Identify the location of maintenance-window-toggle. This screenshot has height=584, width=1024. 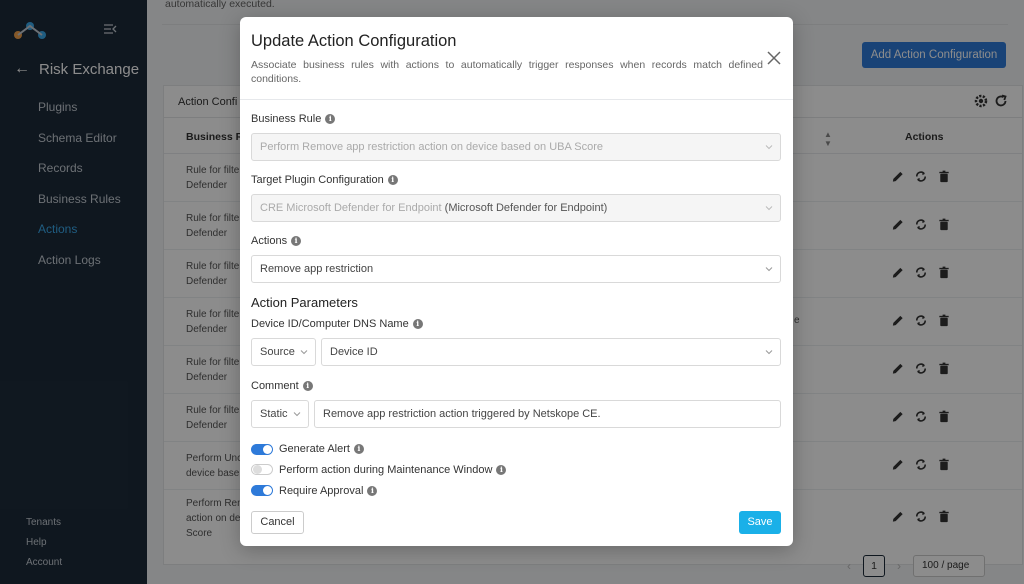
(262, 469).